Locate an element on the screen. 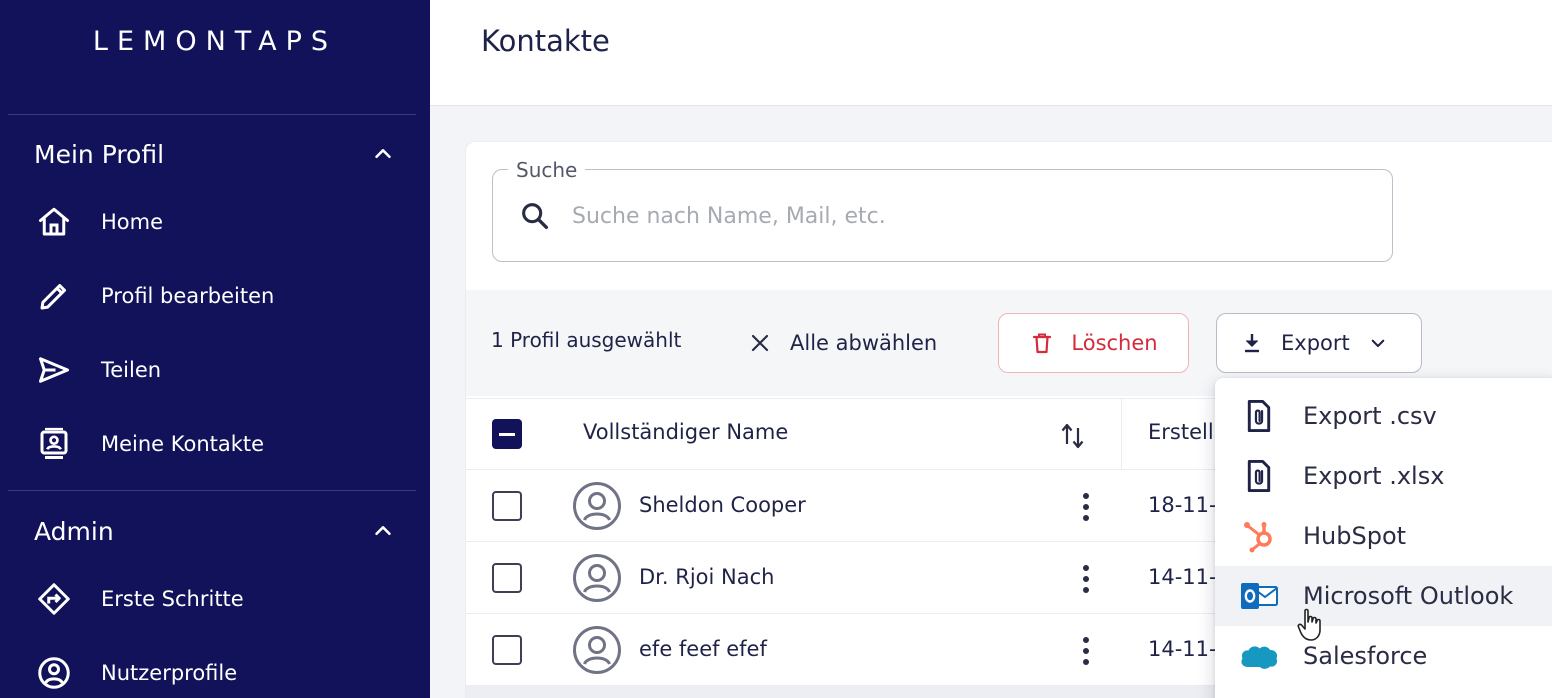 The width and height of the screenshot is (1552, 698). sidebar-item-meine-kontakte: Meine Kontakte is located at coordinates (224, 444).